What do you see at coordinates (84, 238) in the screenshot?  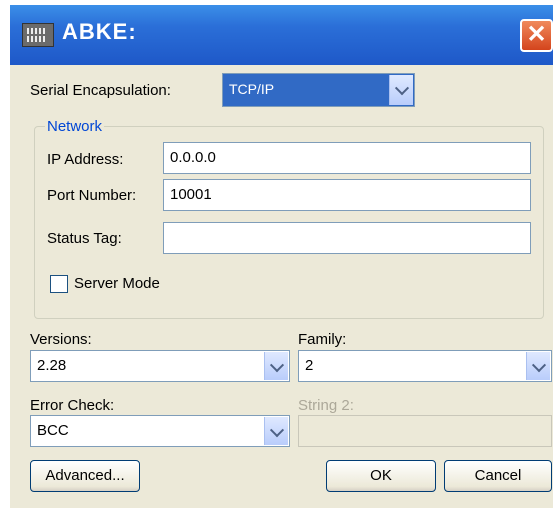 I see `status-tag-label: Status Tag:` at bounding box center [84, 238].